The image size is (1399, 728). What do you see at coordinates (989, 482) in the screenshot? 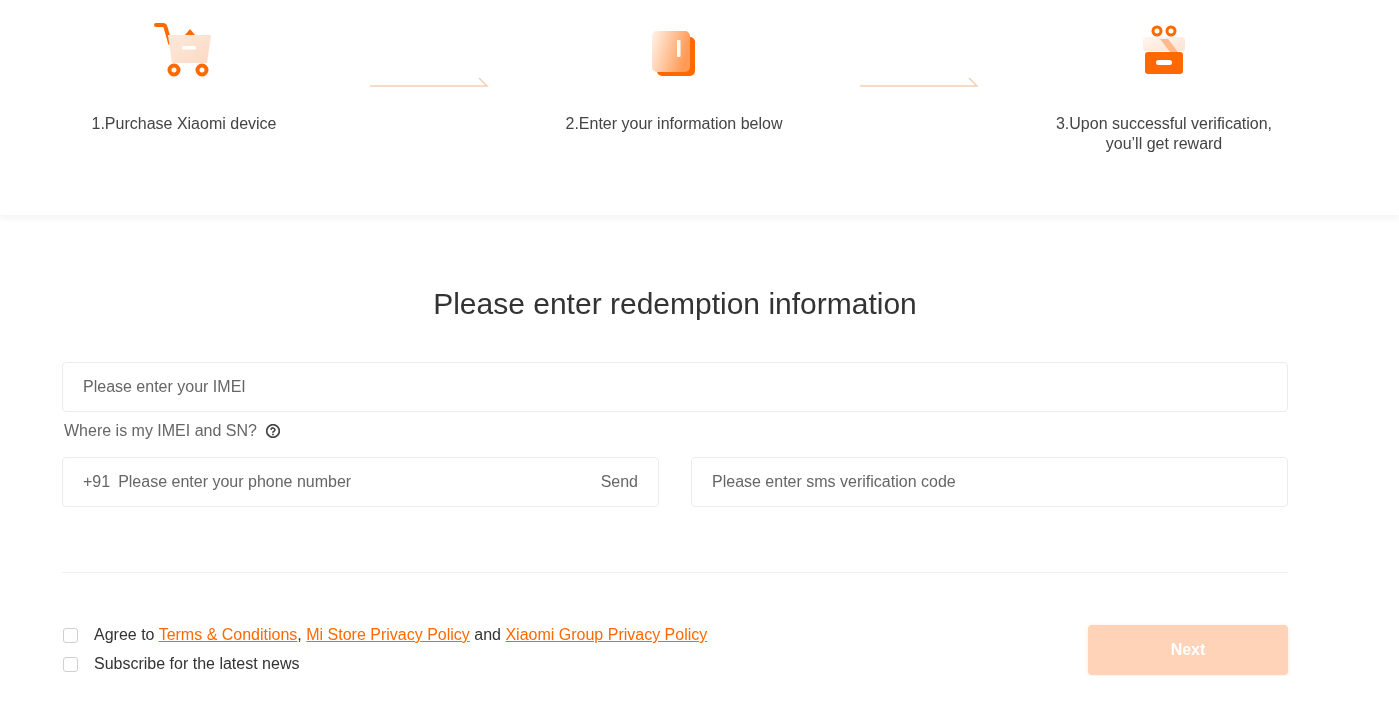
I see `sms-code-field: Please enter sms verification code` at bounding box center [989, 482].